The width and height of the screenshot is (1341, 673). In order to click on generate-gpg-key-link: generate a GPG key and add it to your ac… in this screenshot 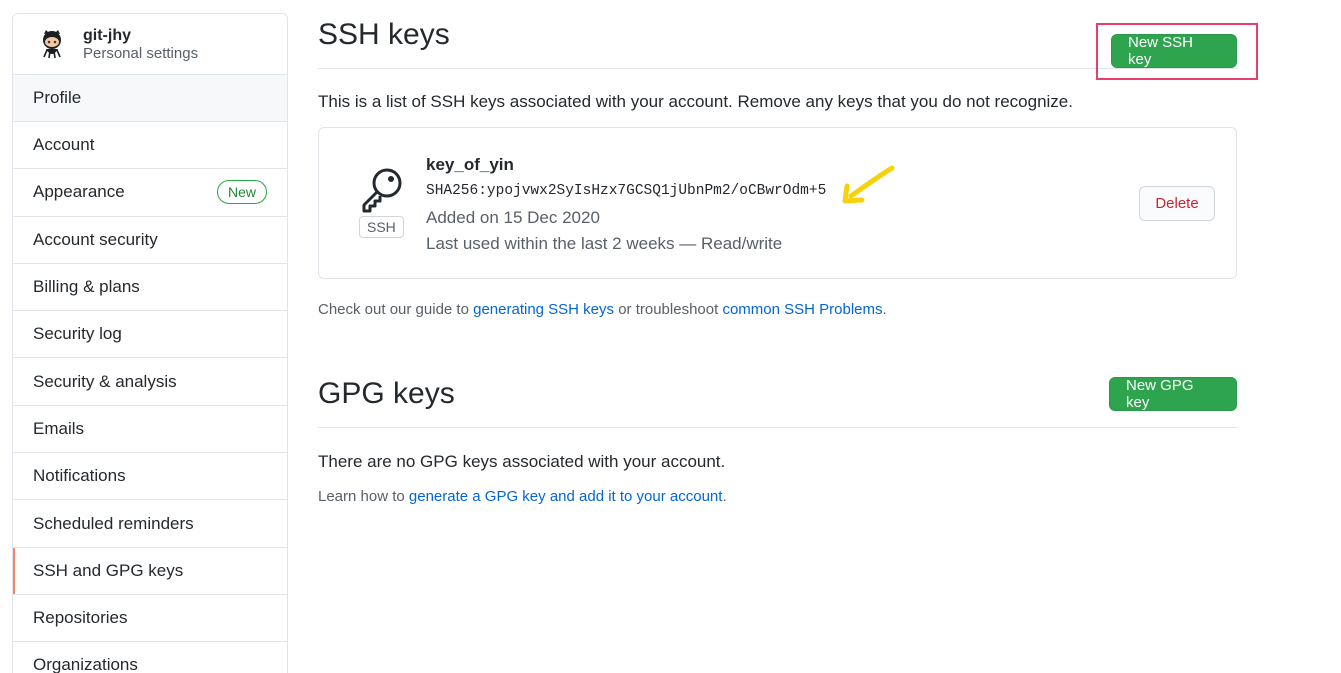, I will do `click(566, 496)`.